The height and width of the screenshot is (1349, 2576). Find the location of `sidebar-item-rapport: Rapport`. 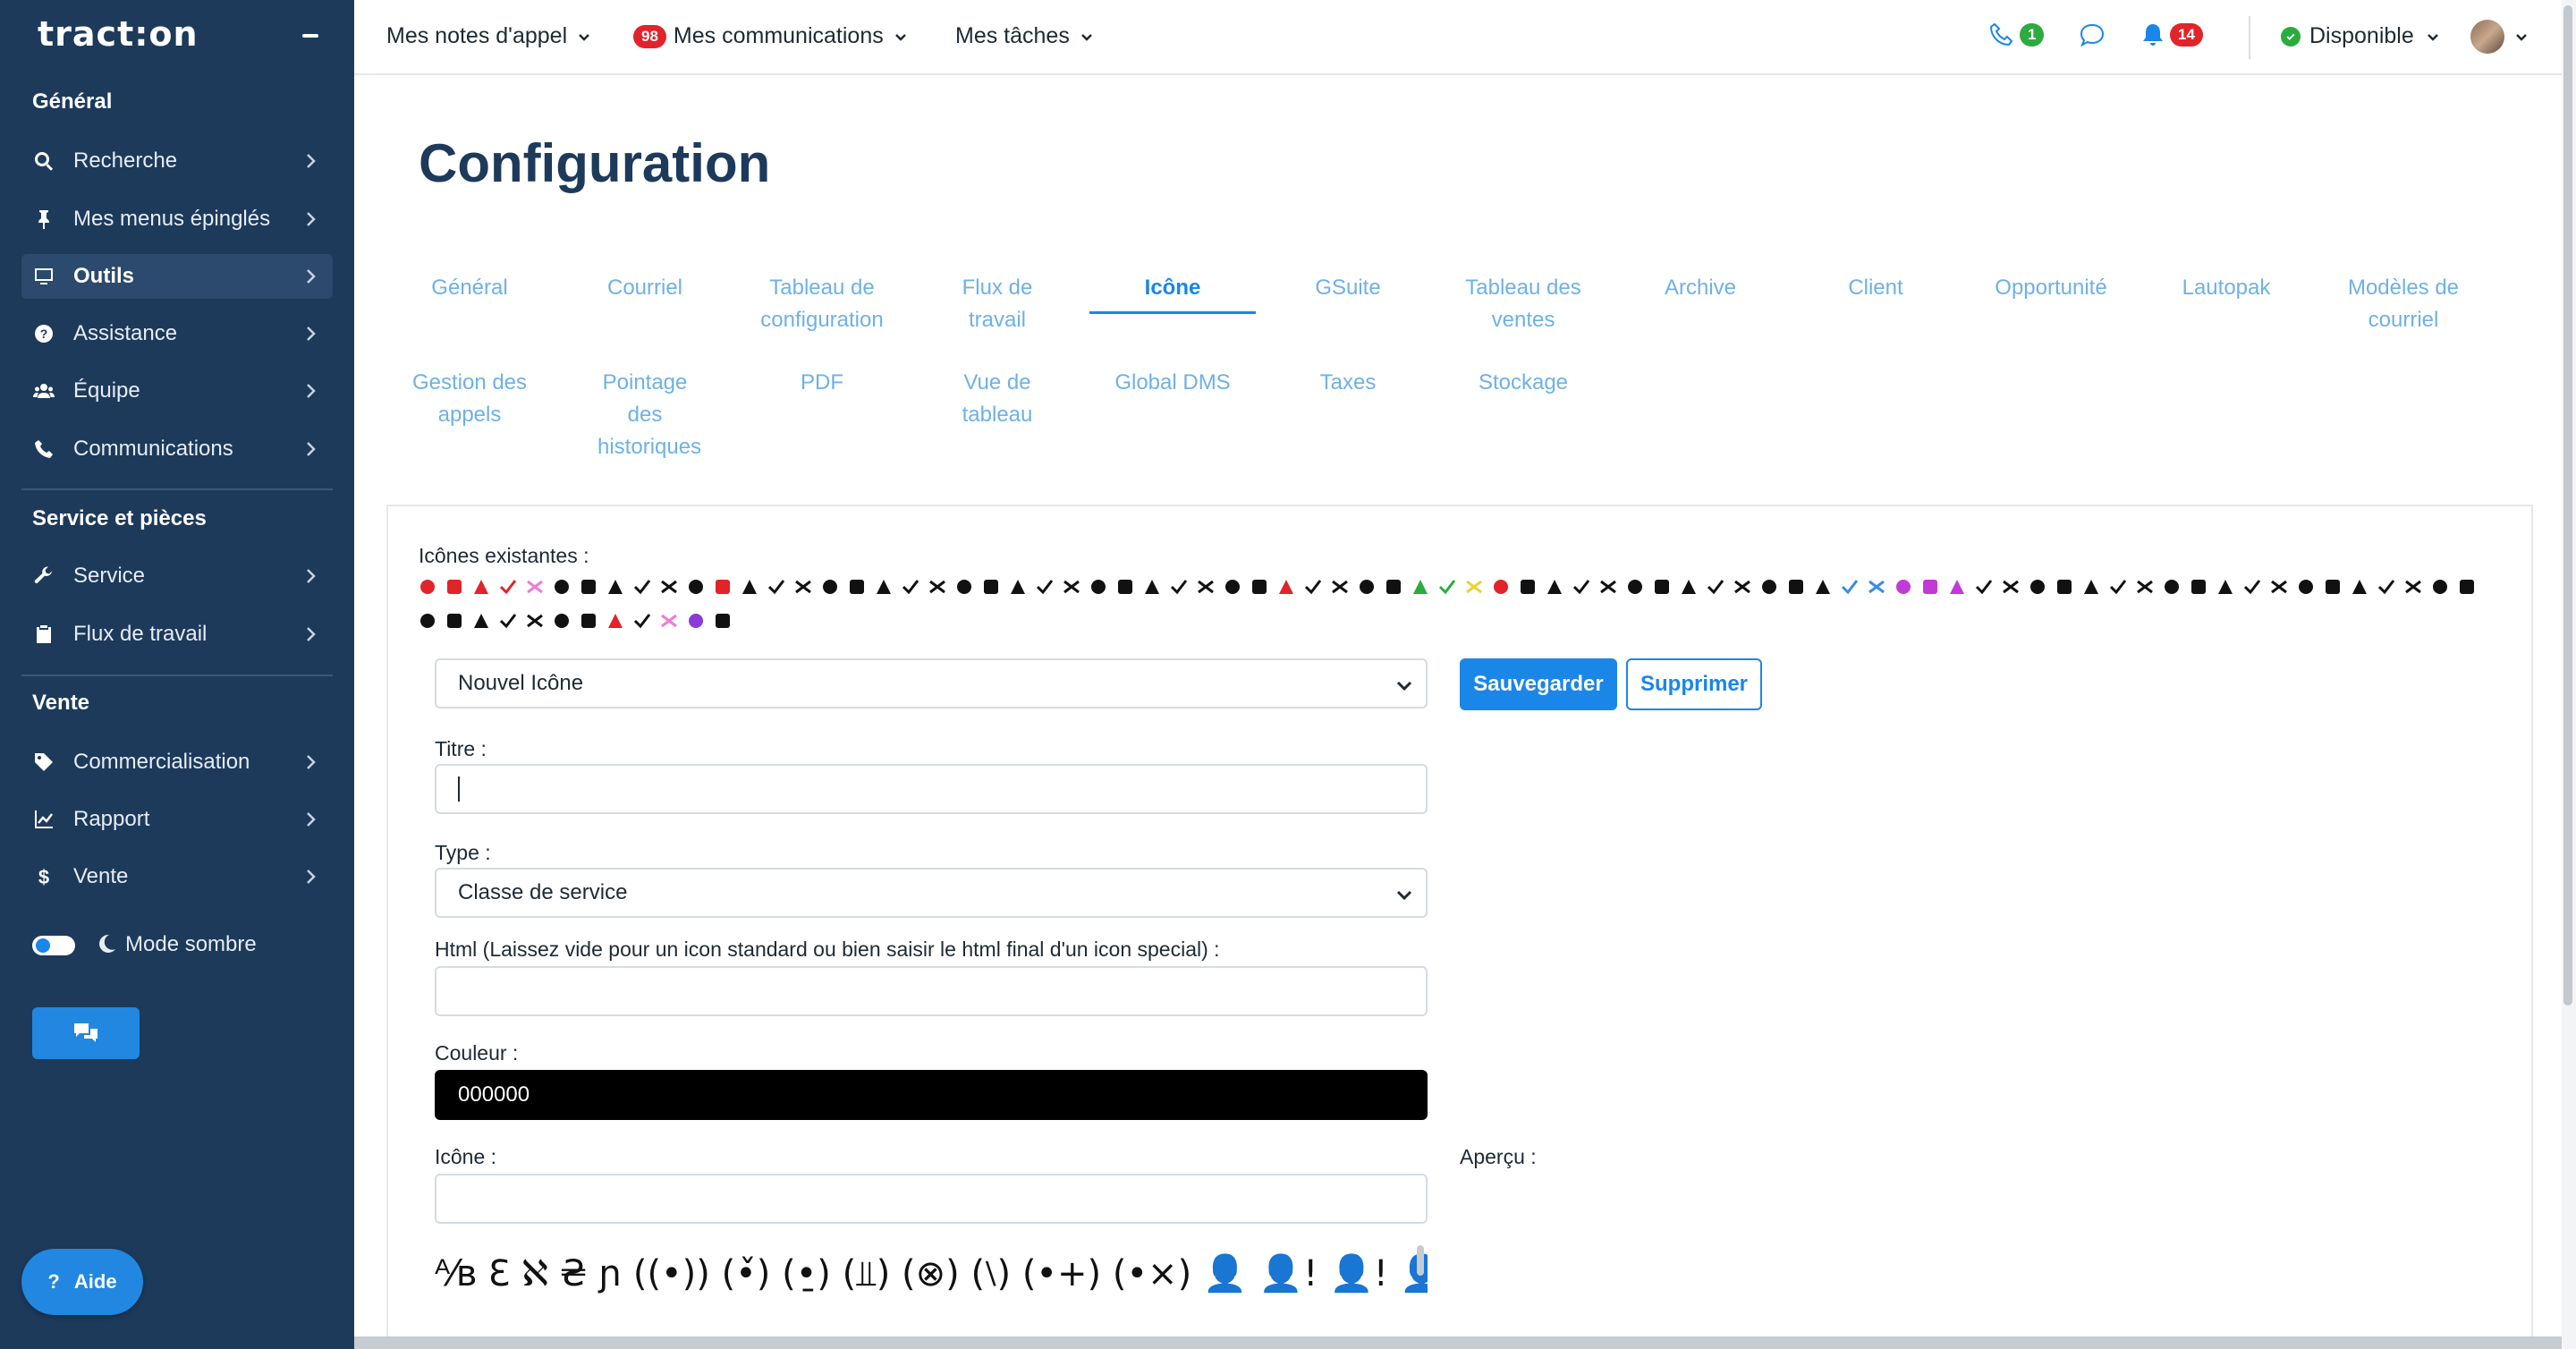

sidebar-item-rapport: Rapport is located at coordinates (177, 819).